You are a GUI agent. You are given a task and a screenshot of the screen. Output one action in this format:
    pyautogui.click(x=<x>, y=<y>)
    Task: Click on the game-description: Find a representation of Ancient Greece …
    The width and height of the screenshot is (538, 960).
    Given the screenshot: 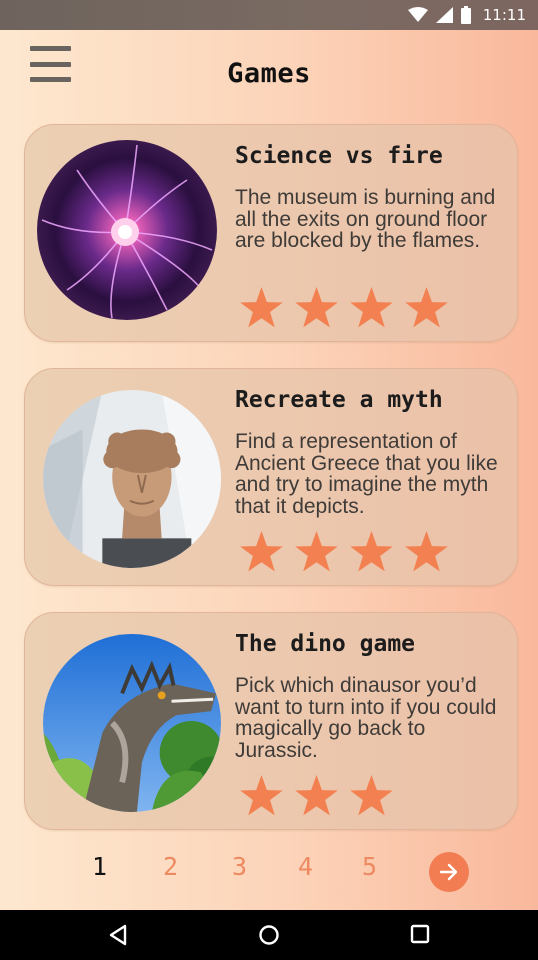 What is the action you would take?
    pyautogui.click(x=366, y=474)
    